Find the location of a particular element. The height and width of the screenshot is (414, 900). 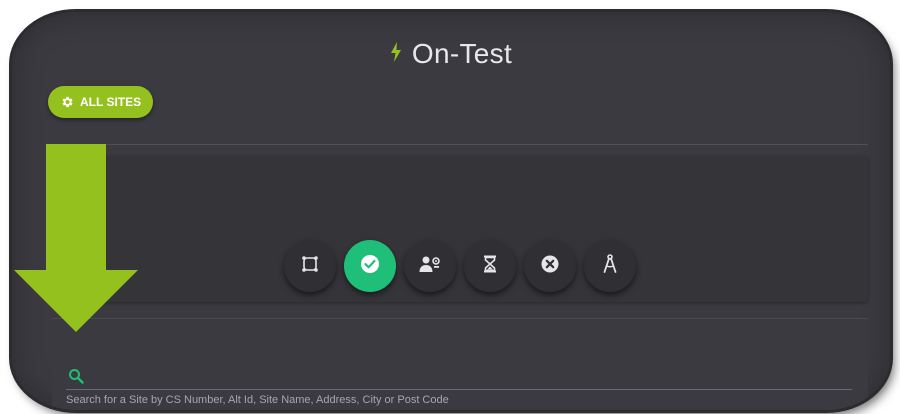

cancel-filter-button is located at coordinates (550, 266).